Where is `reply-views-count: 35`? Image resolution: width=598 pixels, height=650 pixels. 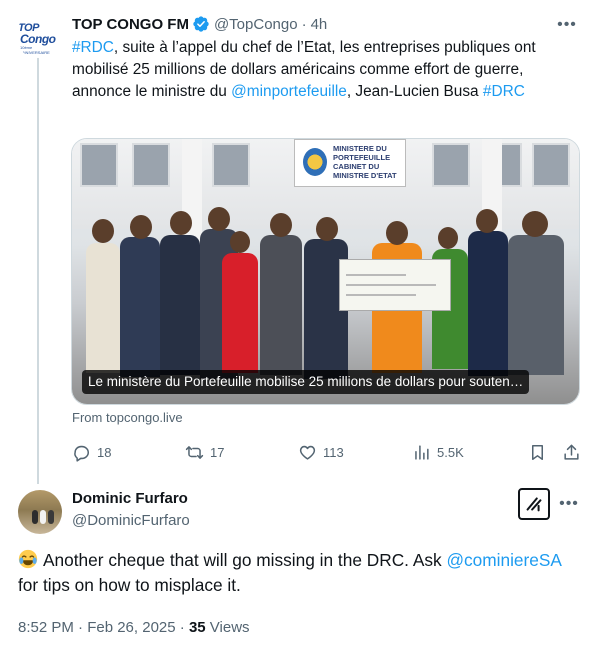
reply-views-count: 35 is located at coordinates (197, 627).